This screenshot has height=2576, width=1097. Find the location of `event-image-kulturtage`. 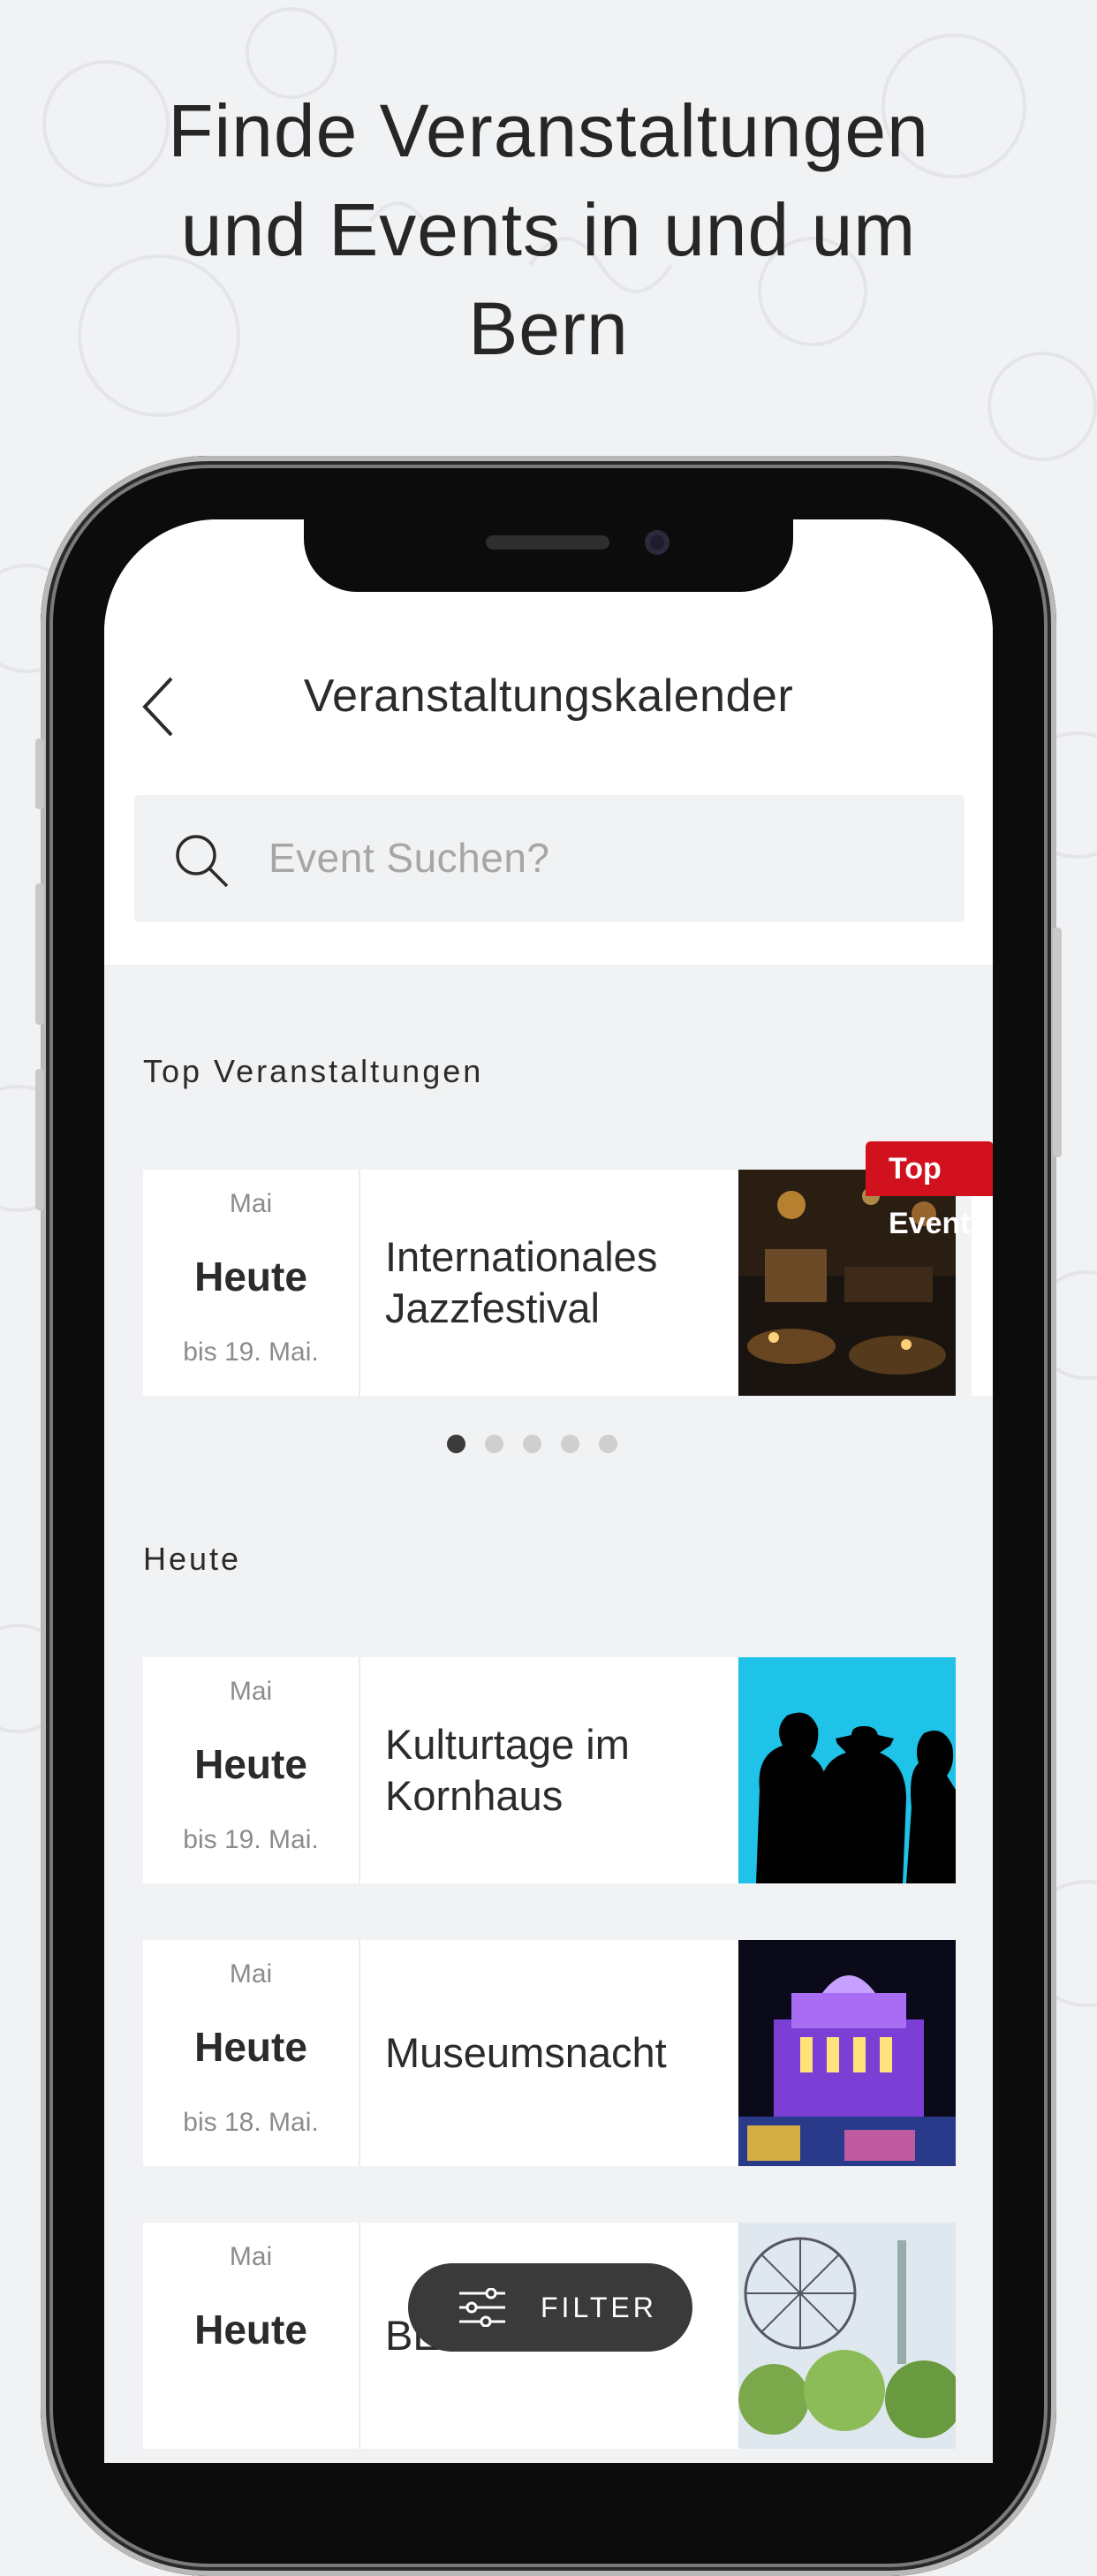

event-image-kulturtage is located at coordinates (847, 1770).